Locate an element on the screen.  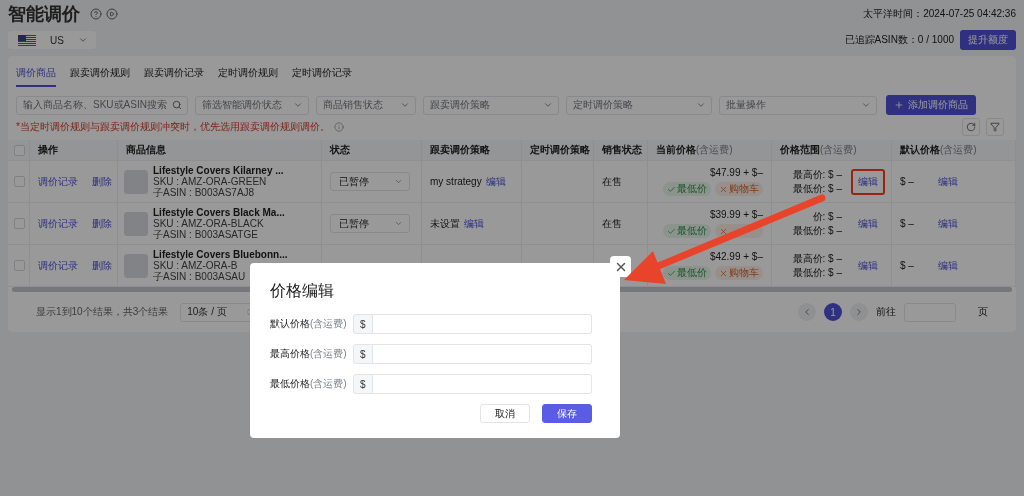
conflict-notice: *当定时调价规则与跟卖调价规则冲突时，优先选用跟卖调价规则调价。 is located at coordinates (173, 127).